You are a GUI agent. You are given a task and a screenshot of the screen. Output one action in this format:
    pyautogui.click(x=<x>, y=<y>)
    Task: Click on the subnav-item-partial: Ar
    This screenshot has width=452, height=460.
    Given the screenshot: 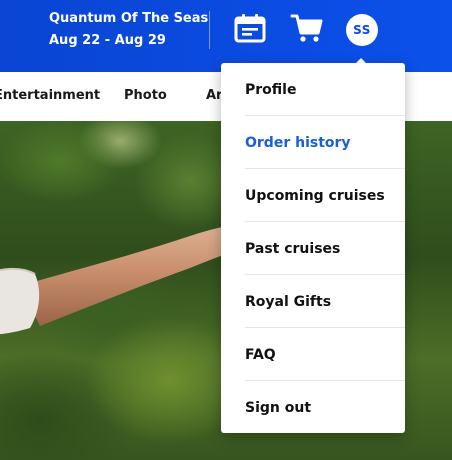 What is the action you would take?
    pyautogui.click(x=214, y=95)
    